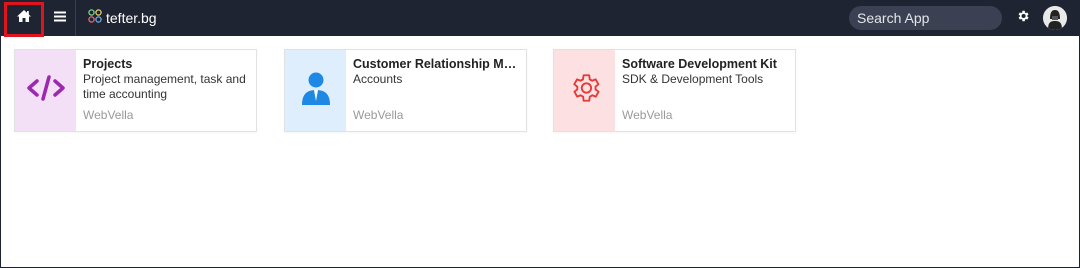 The image size is (1080, 268). What do you see at coordinates (378, 79) in the screenshot?
I see `app-description: Accounts` at bounding box center [378, 79].